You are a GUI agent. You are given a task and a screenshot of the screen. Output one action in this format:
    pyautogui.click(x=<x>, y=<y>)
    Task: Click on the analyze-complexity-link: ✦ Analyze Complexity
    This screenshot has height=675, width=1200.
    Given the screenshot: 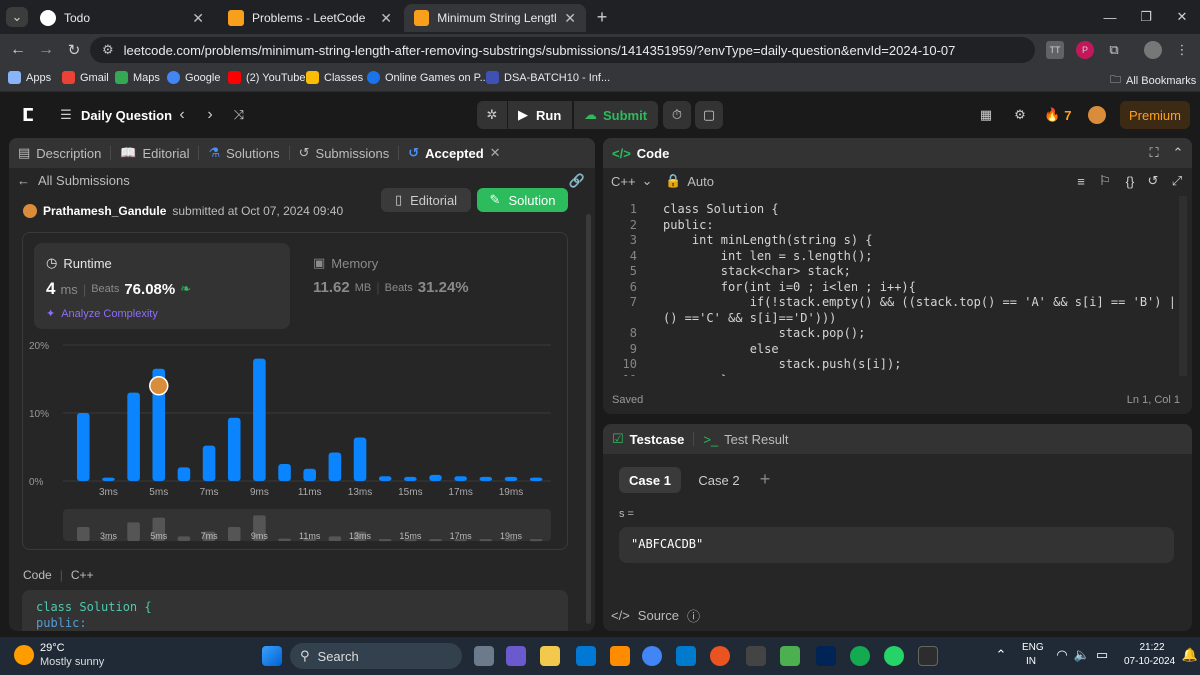 What is the action you would take?
    pyautogui.click(x=102, y=314)
    